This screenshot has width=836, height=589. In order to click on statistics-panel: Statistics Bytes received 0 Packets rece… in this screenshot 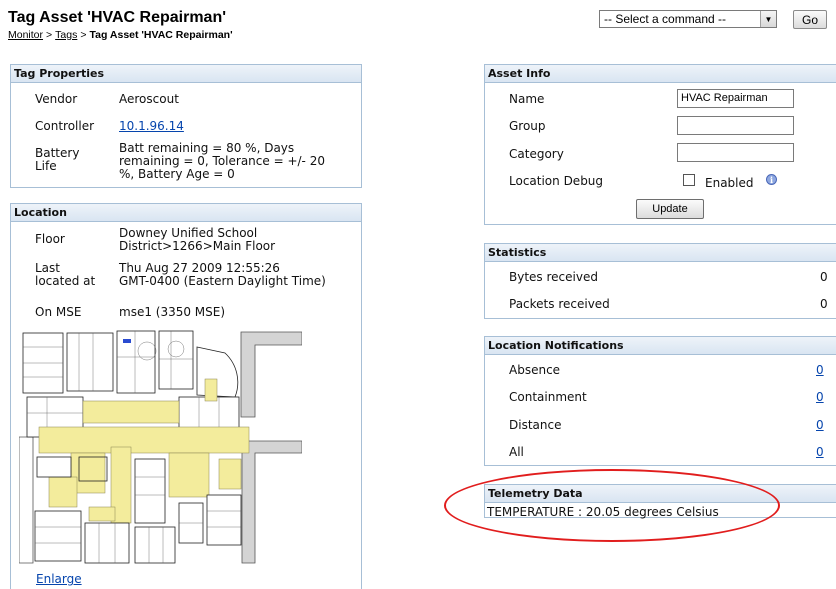, I will do `click(660, 281)`.